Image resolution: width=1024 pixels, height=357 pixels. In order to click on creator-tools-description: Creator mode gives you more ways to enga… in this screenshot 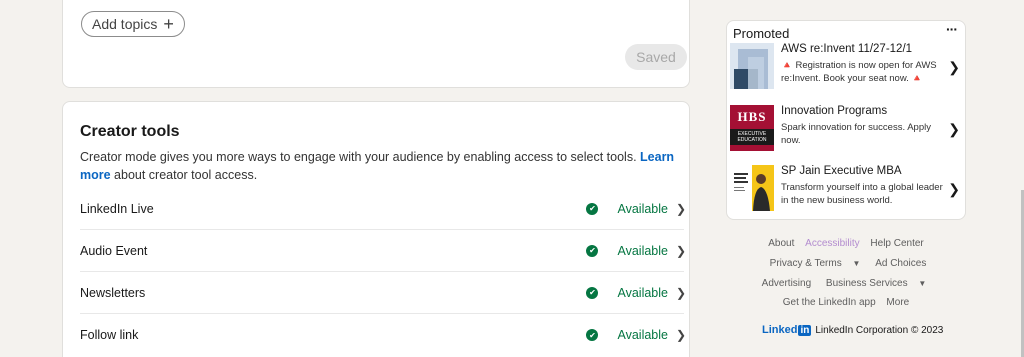, I will do `click(380, 166)`.